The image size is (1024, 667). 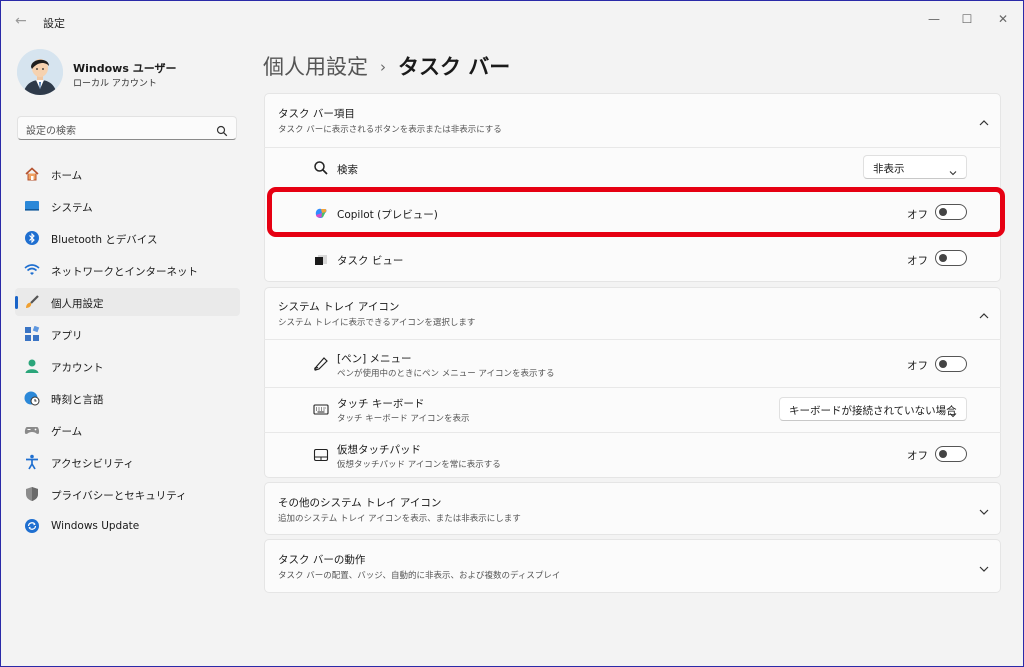 I want to click on sidebar-item-label: アクセシビリティ, so click(x=92, y=464).